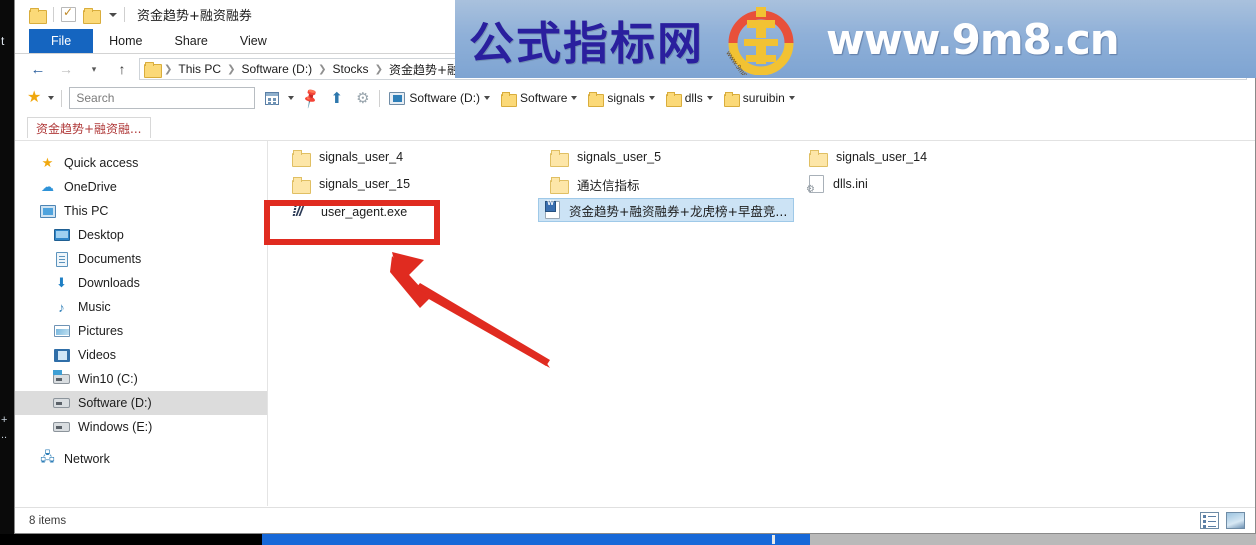 The width and height of the screenshot is (1256, 545). Describe the element at coordinates (125, 41) in the screenshot. I see `tab-home: Home` at that location.